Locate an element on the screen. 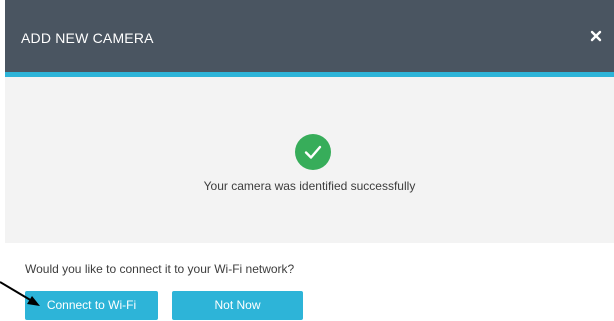 The image size is (614, 321). not-now-button: Not Now is located at coordinates (237, 305).